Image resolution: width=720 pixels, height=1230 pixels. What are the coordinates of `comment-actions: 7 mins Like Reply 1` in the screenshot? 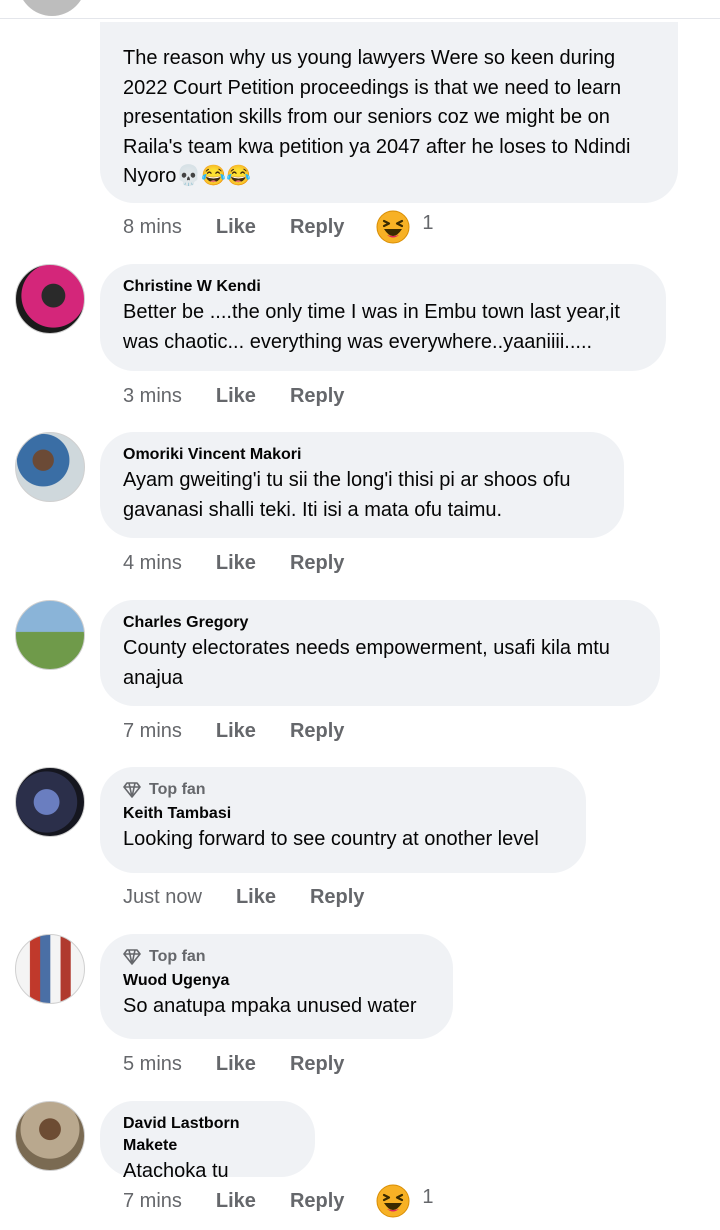 It's located at (278, 1201).